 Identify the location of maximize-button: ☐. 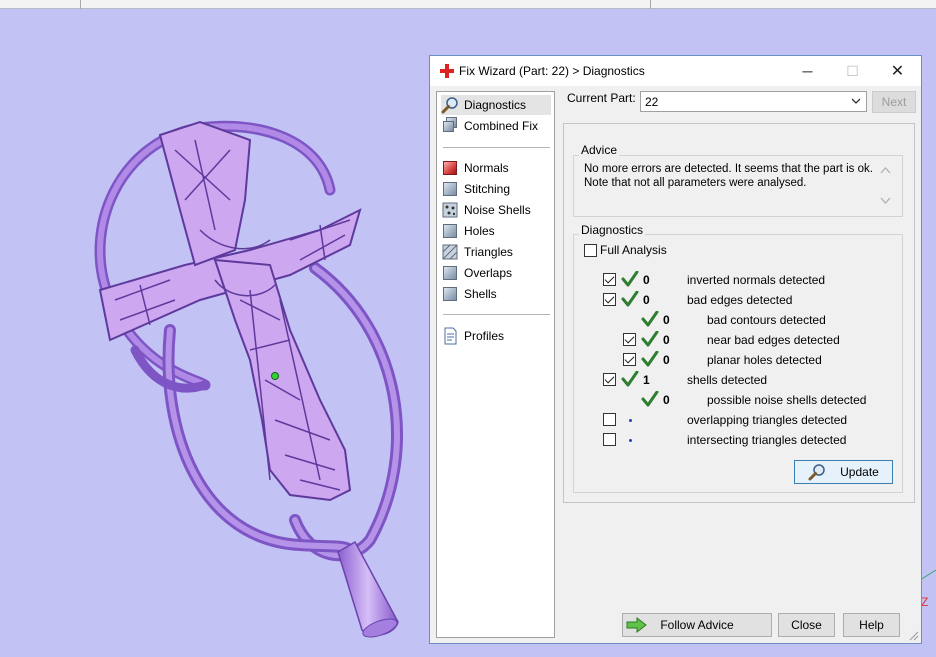
(852, 71).